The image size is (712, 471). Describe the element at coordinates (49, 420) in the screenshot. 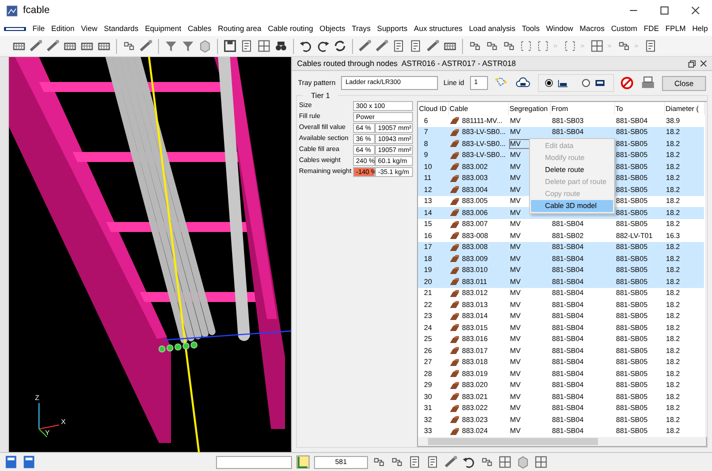

I see `axes-drawing` at that location.